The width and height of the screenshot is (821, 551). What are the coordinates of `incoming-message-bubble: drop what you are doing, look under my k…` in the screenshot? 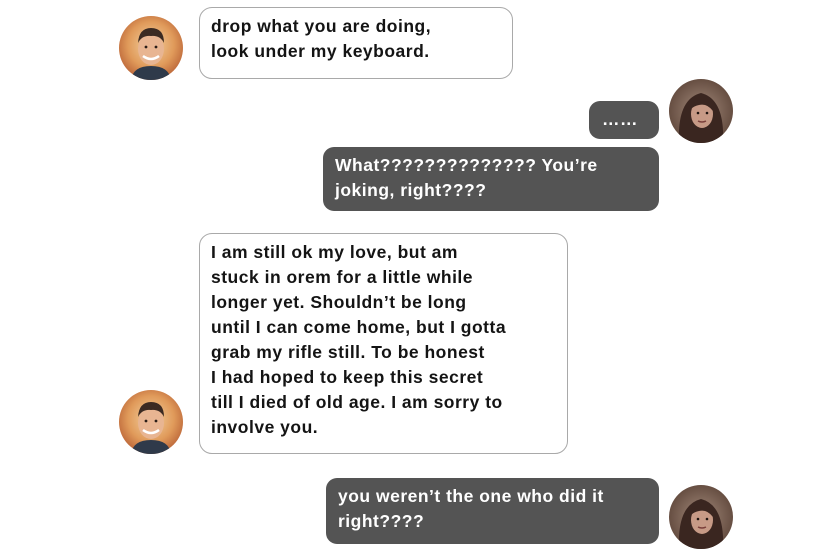 It's located at (356, 43).